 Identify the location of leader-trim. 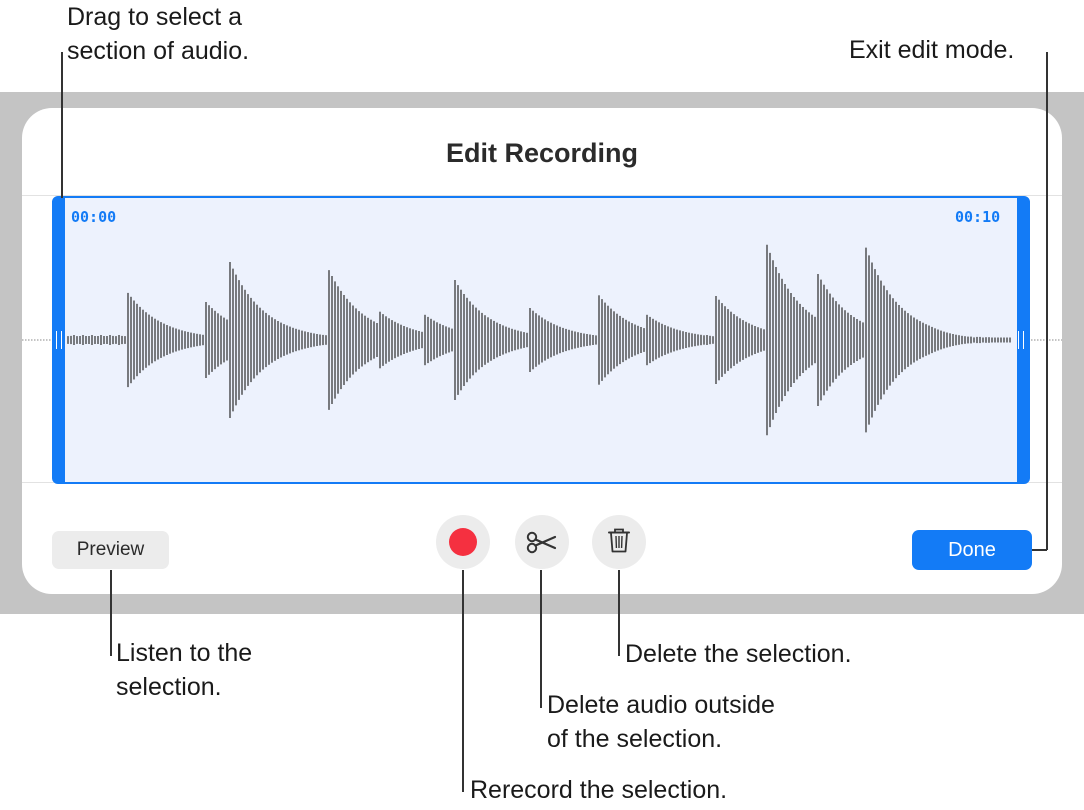
(541, 639).